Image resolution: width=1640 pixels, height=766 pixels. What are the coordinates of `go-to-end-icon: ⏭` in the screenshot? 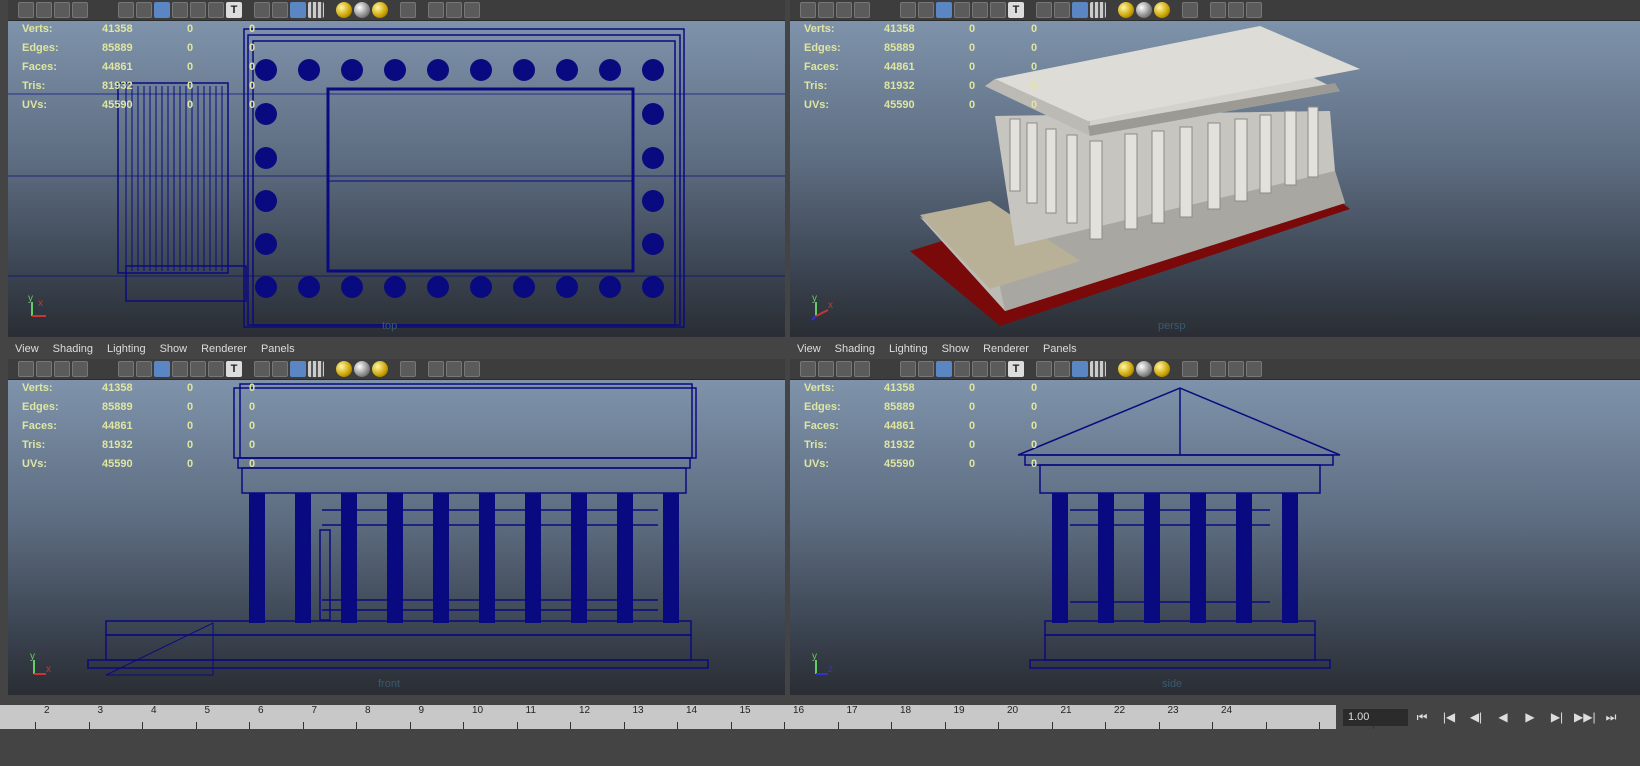 It's located at (1611, 717).